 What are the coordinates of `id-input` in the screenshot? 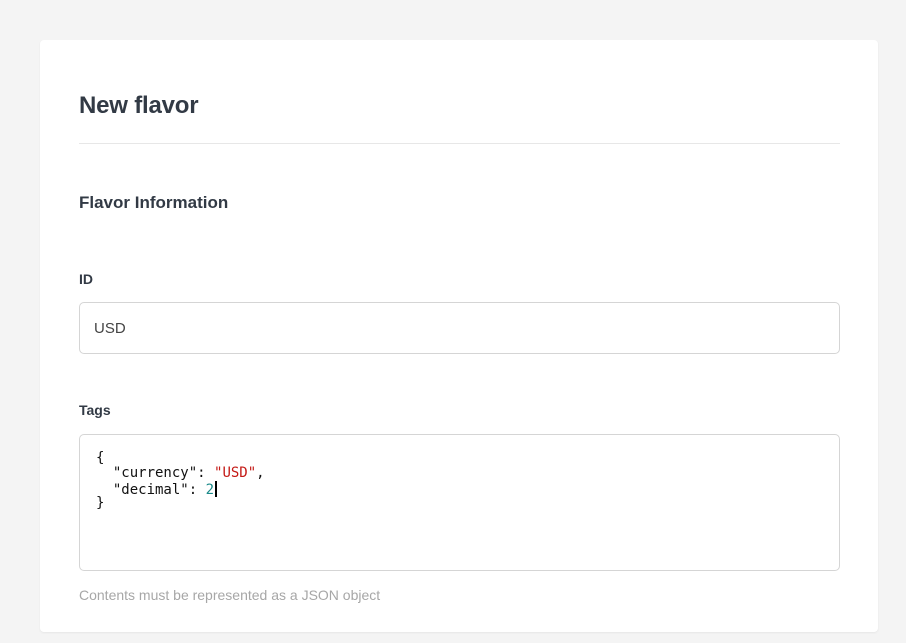 It's located at (459, 328).